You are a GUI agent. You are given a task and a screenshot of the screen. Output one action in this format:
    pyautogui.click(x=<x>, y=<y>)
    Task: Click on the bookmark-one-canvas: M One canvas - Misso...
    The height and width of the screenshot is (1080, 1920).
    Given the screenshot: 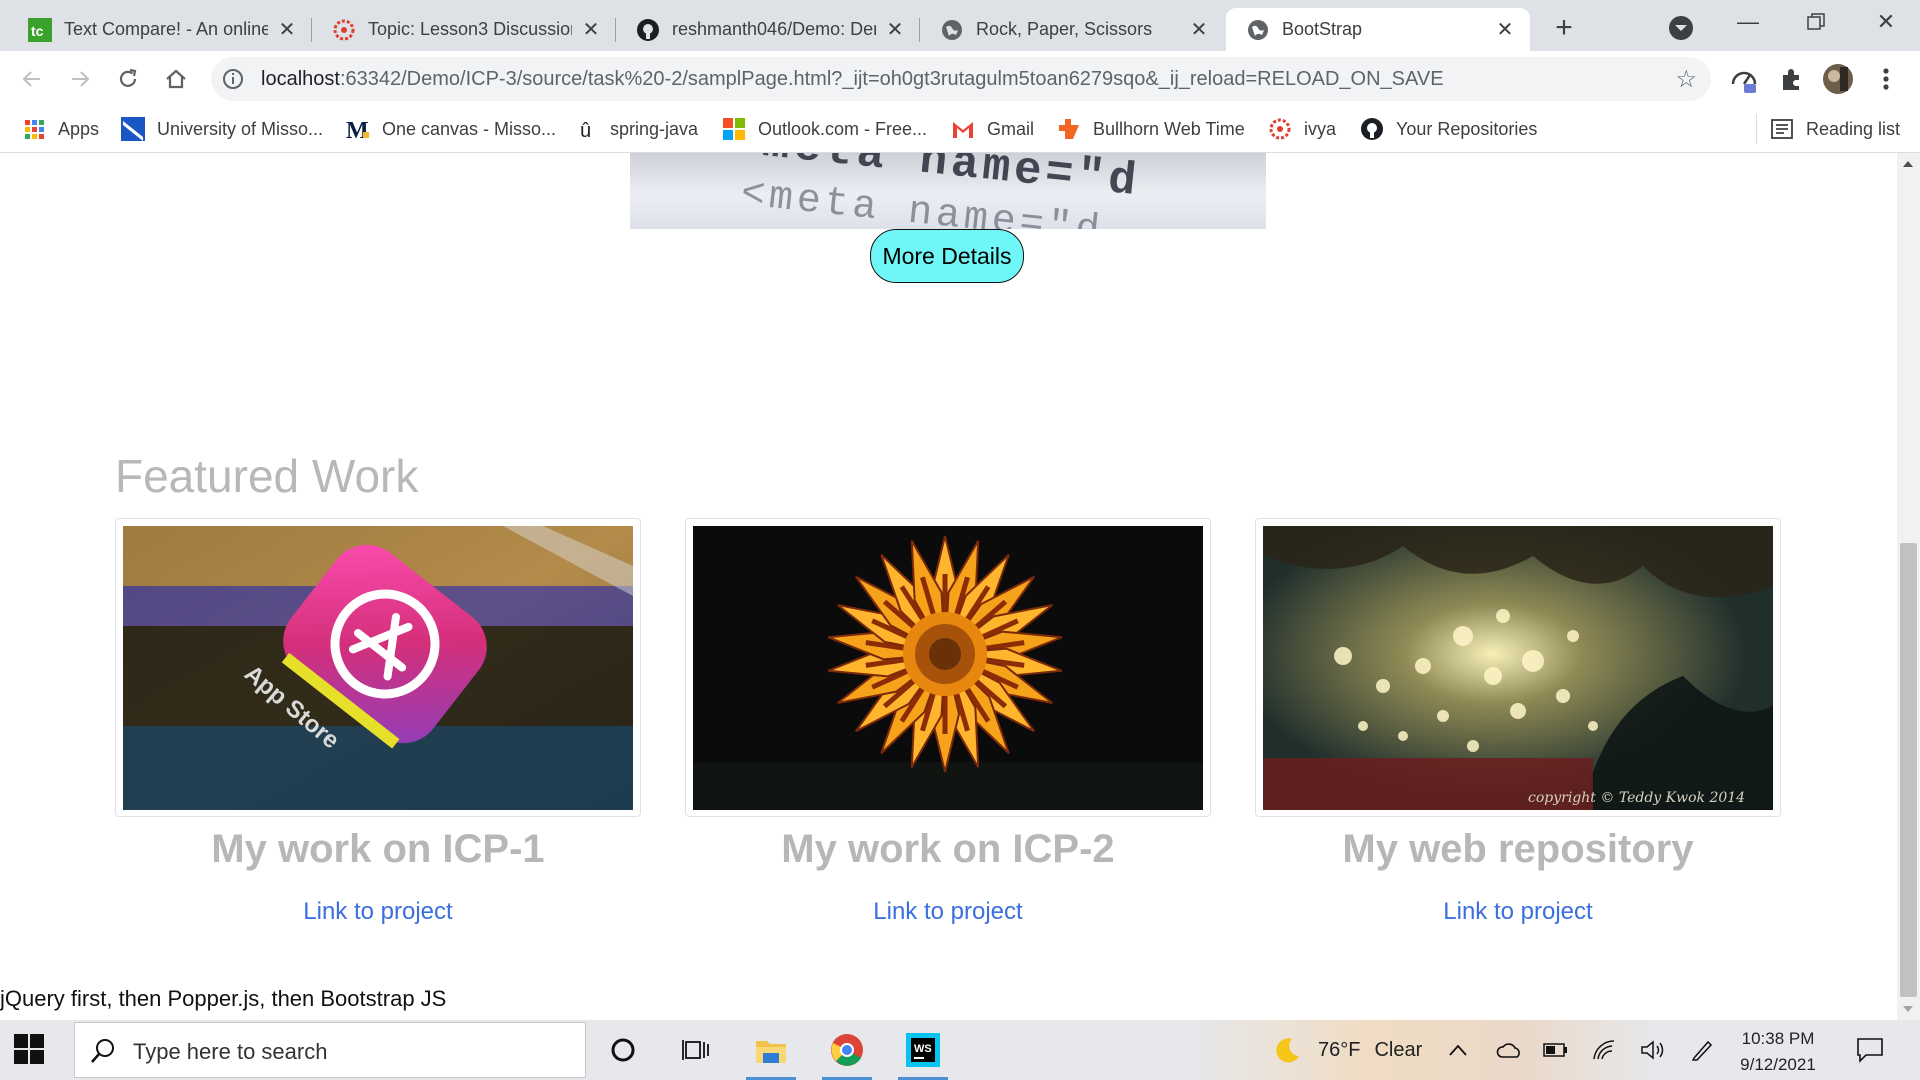 What is the action you would take?
    pyautogui.click(x=451, y=129)
    